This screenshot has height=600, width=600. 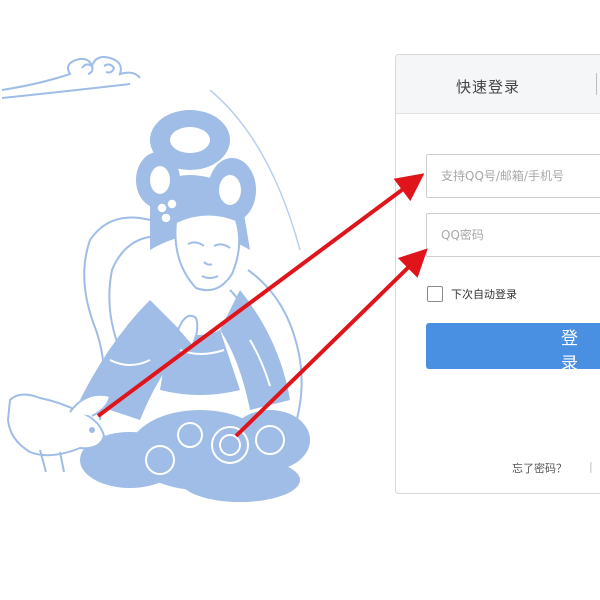 I want to click on login-button: 登 录, so click(x=513, y=348).